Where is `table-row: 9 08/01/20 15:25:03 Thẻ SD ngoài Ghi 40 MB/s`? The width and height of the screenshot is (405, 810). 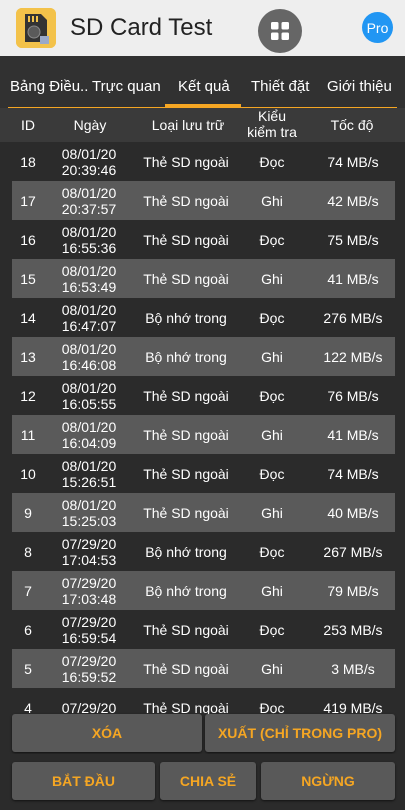 table-row: 9 08/01/20 15:25:03 Thẻ SD ngoài Ghi 40 MB/s is located at coordinates (203, 512).